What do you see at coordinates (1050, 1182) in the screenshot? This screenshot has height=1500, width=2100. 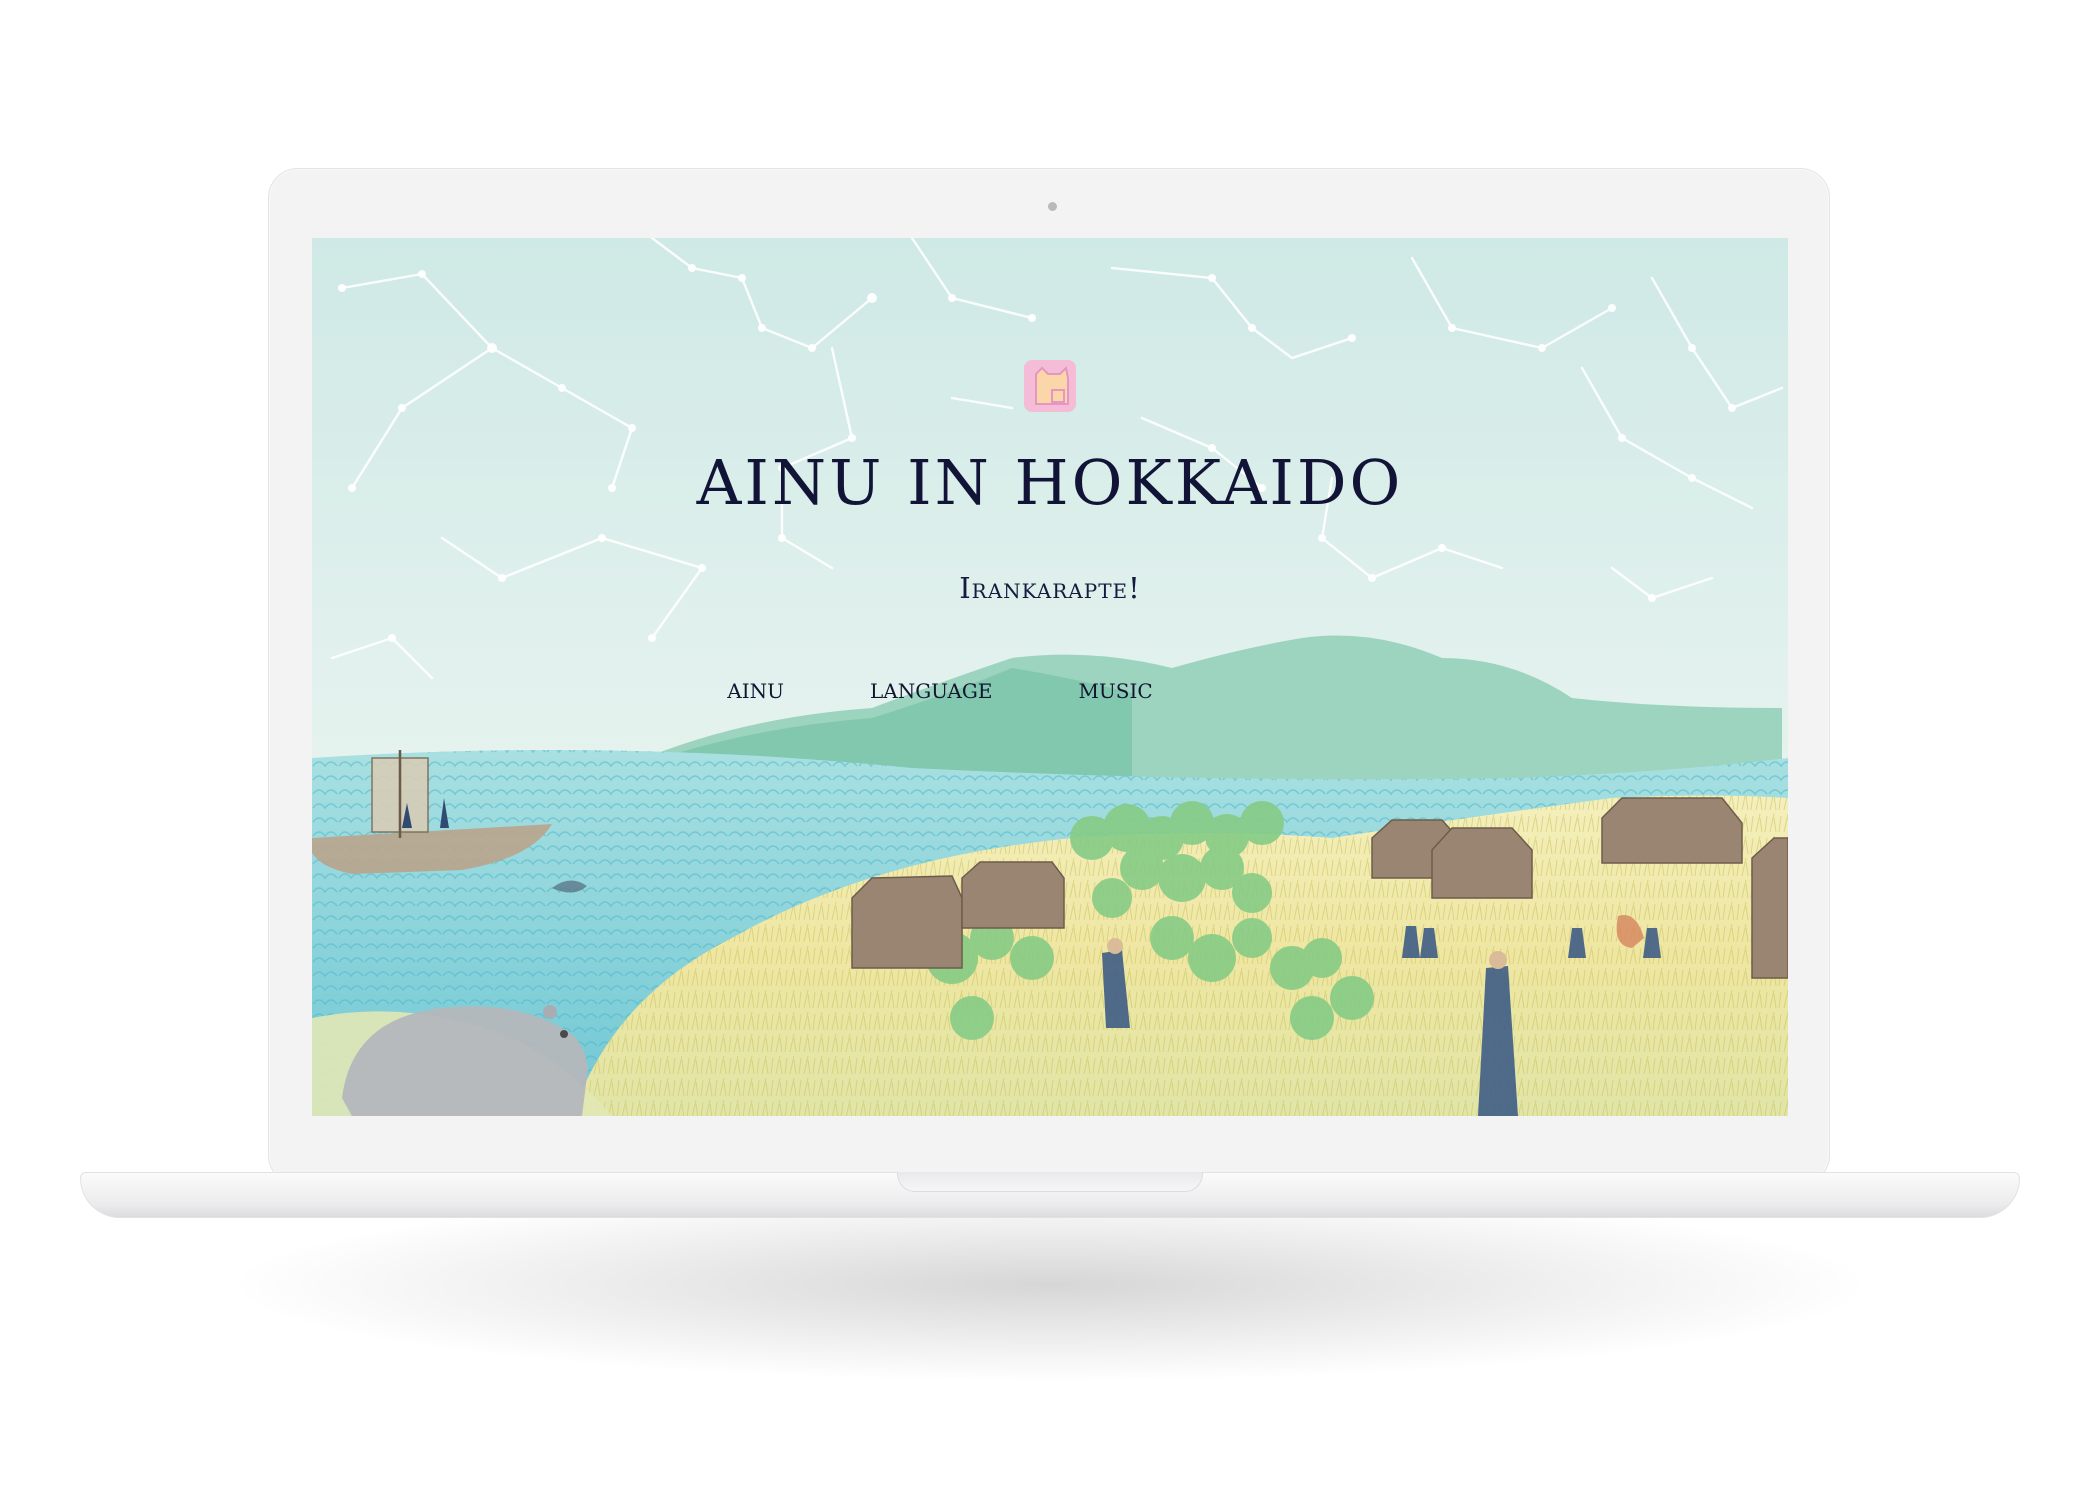 I see `laptop-opening-notch` at bounding box center [1050, 1182].